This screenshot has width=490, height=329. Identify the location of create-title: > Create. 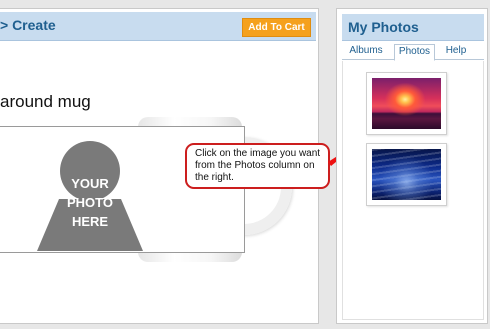
(28, 25).